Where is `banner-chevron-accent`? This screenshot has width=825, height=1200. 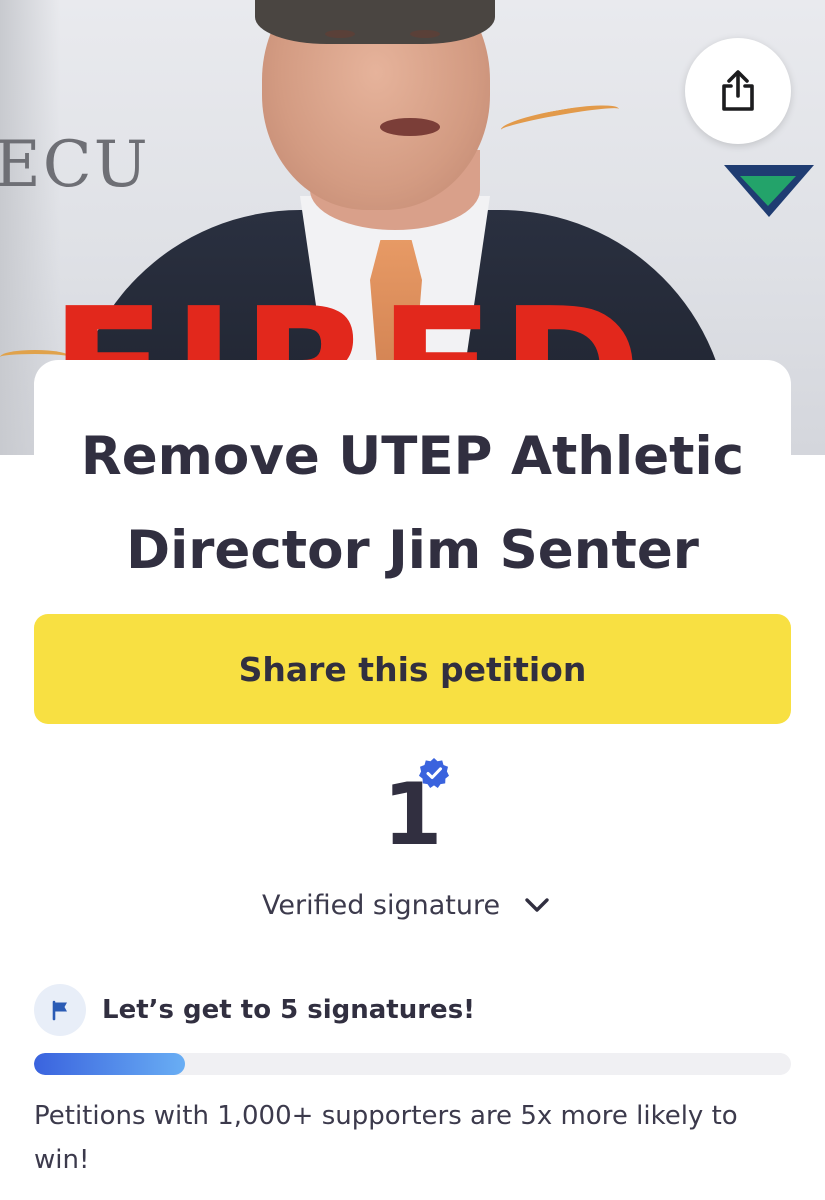 banner-chevron-accent is located at coordinates (768, 191).